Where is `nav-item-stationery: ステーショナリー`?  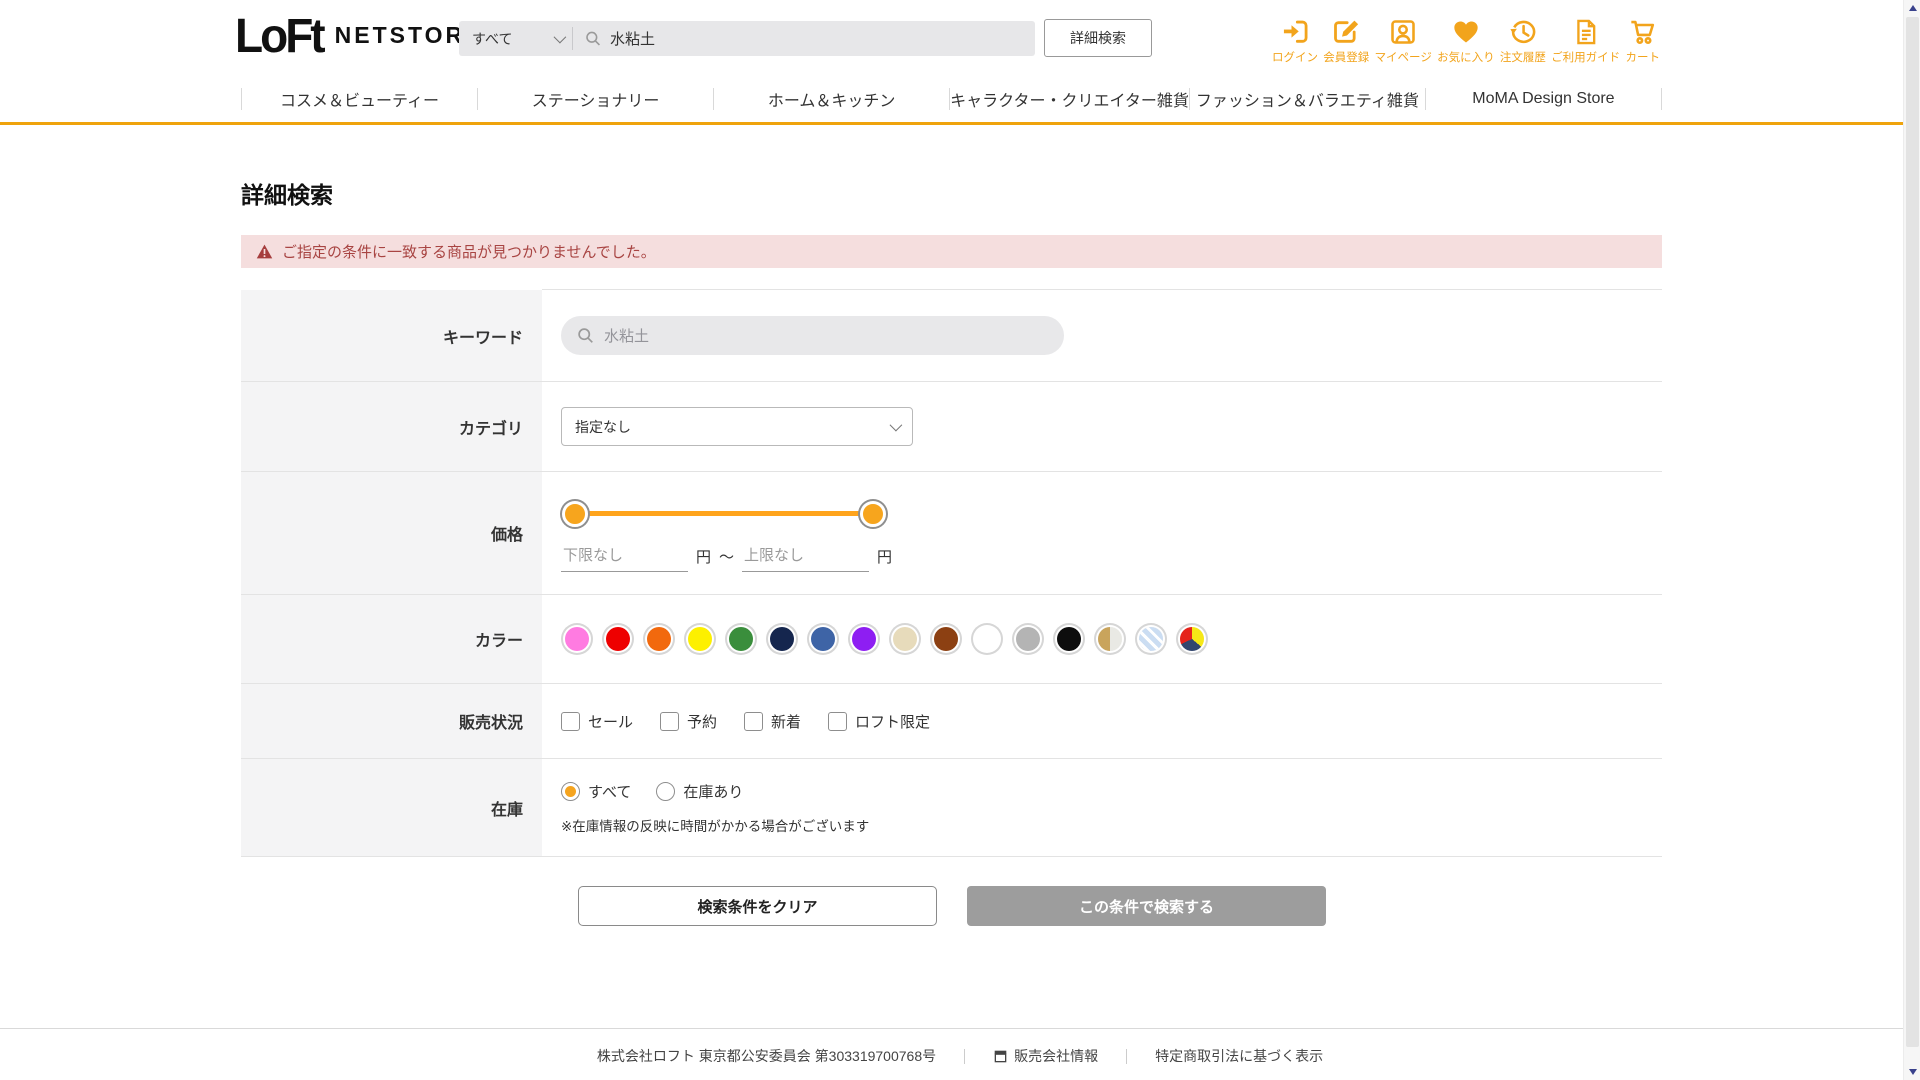 nav-item-stationery: ステーショナリー is located at coordinates (595, 99).